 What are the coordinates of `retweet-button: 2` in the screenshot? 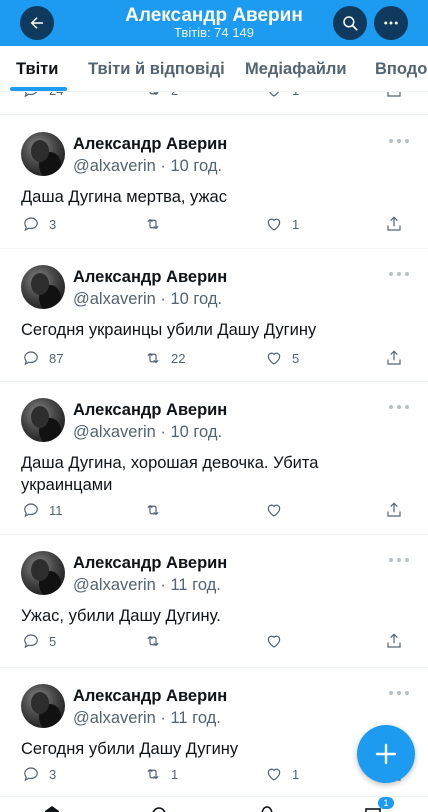 It's located at (161, 96).